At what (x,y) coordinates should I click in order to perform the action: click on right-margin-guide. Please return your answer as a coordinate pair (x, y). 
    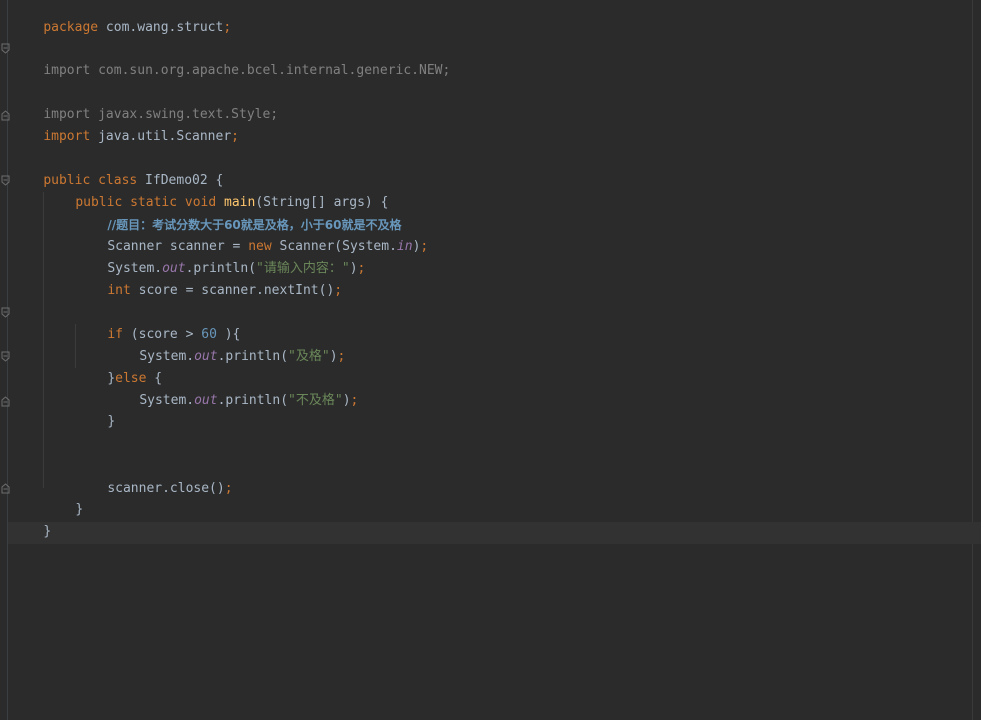
    Looking at the image, I should click on (972, 360).